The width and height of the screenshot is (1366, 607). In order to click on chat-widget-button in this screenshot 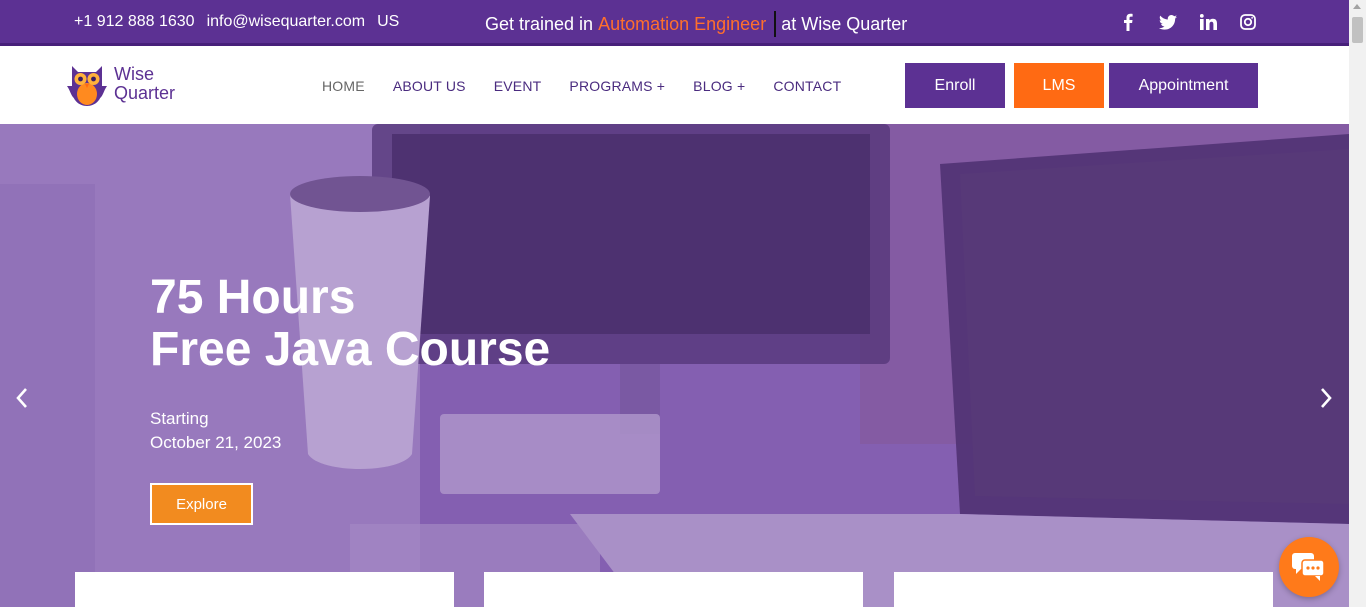, I will do `click(1309, 567)`.